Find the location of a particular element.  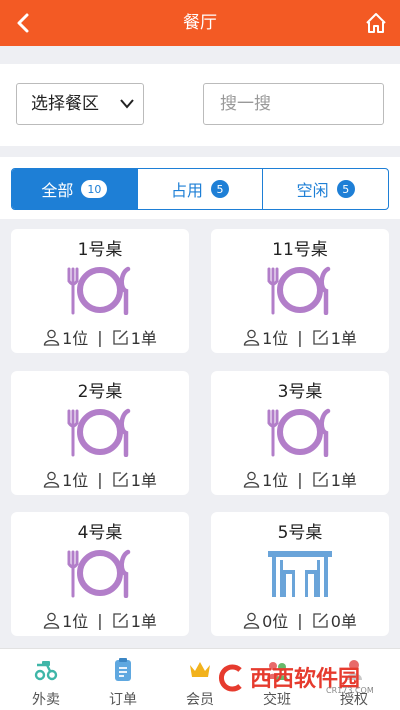

delivery-icon is located at coordinates (46, 671).